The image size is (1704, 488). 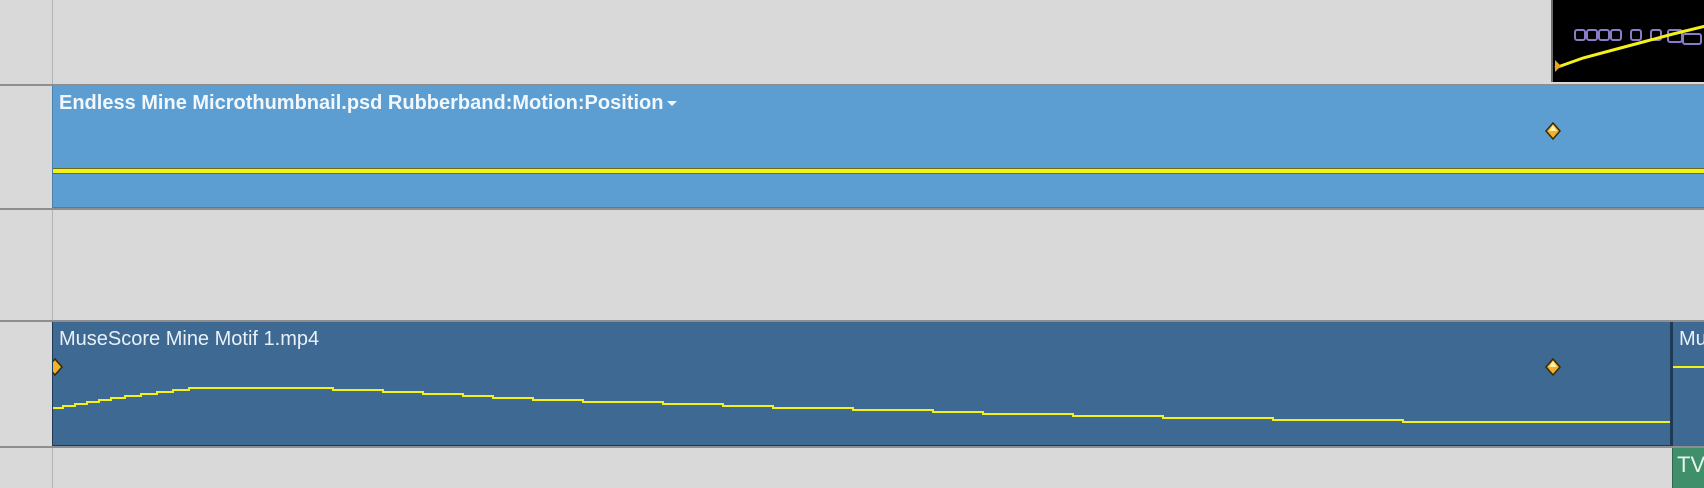 What do you see at coordinates (26, 384) in the screenshot?
I see `audio-track-header` at bounding box center [26, 384].